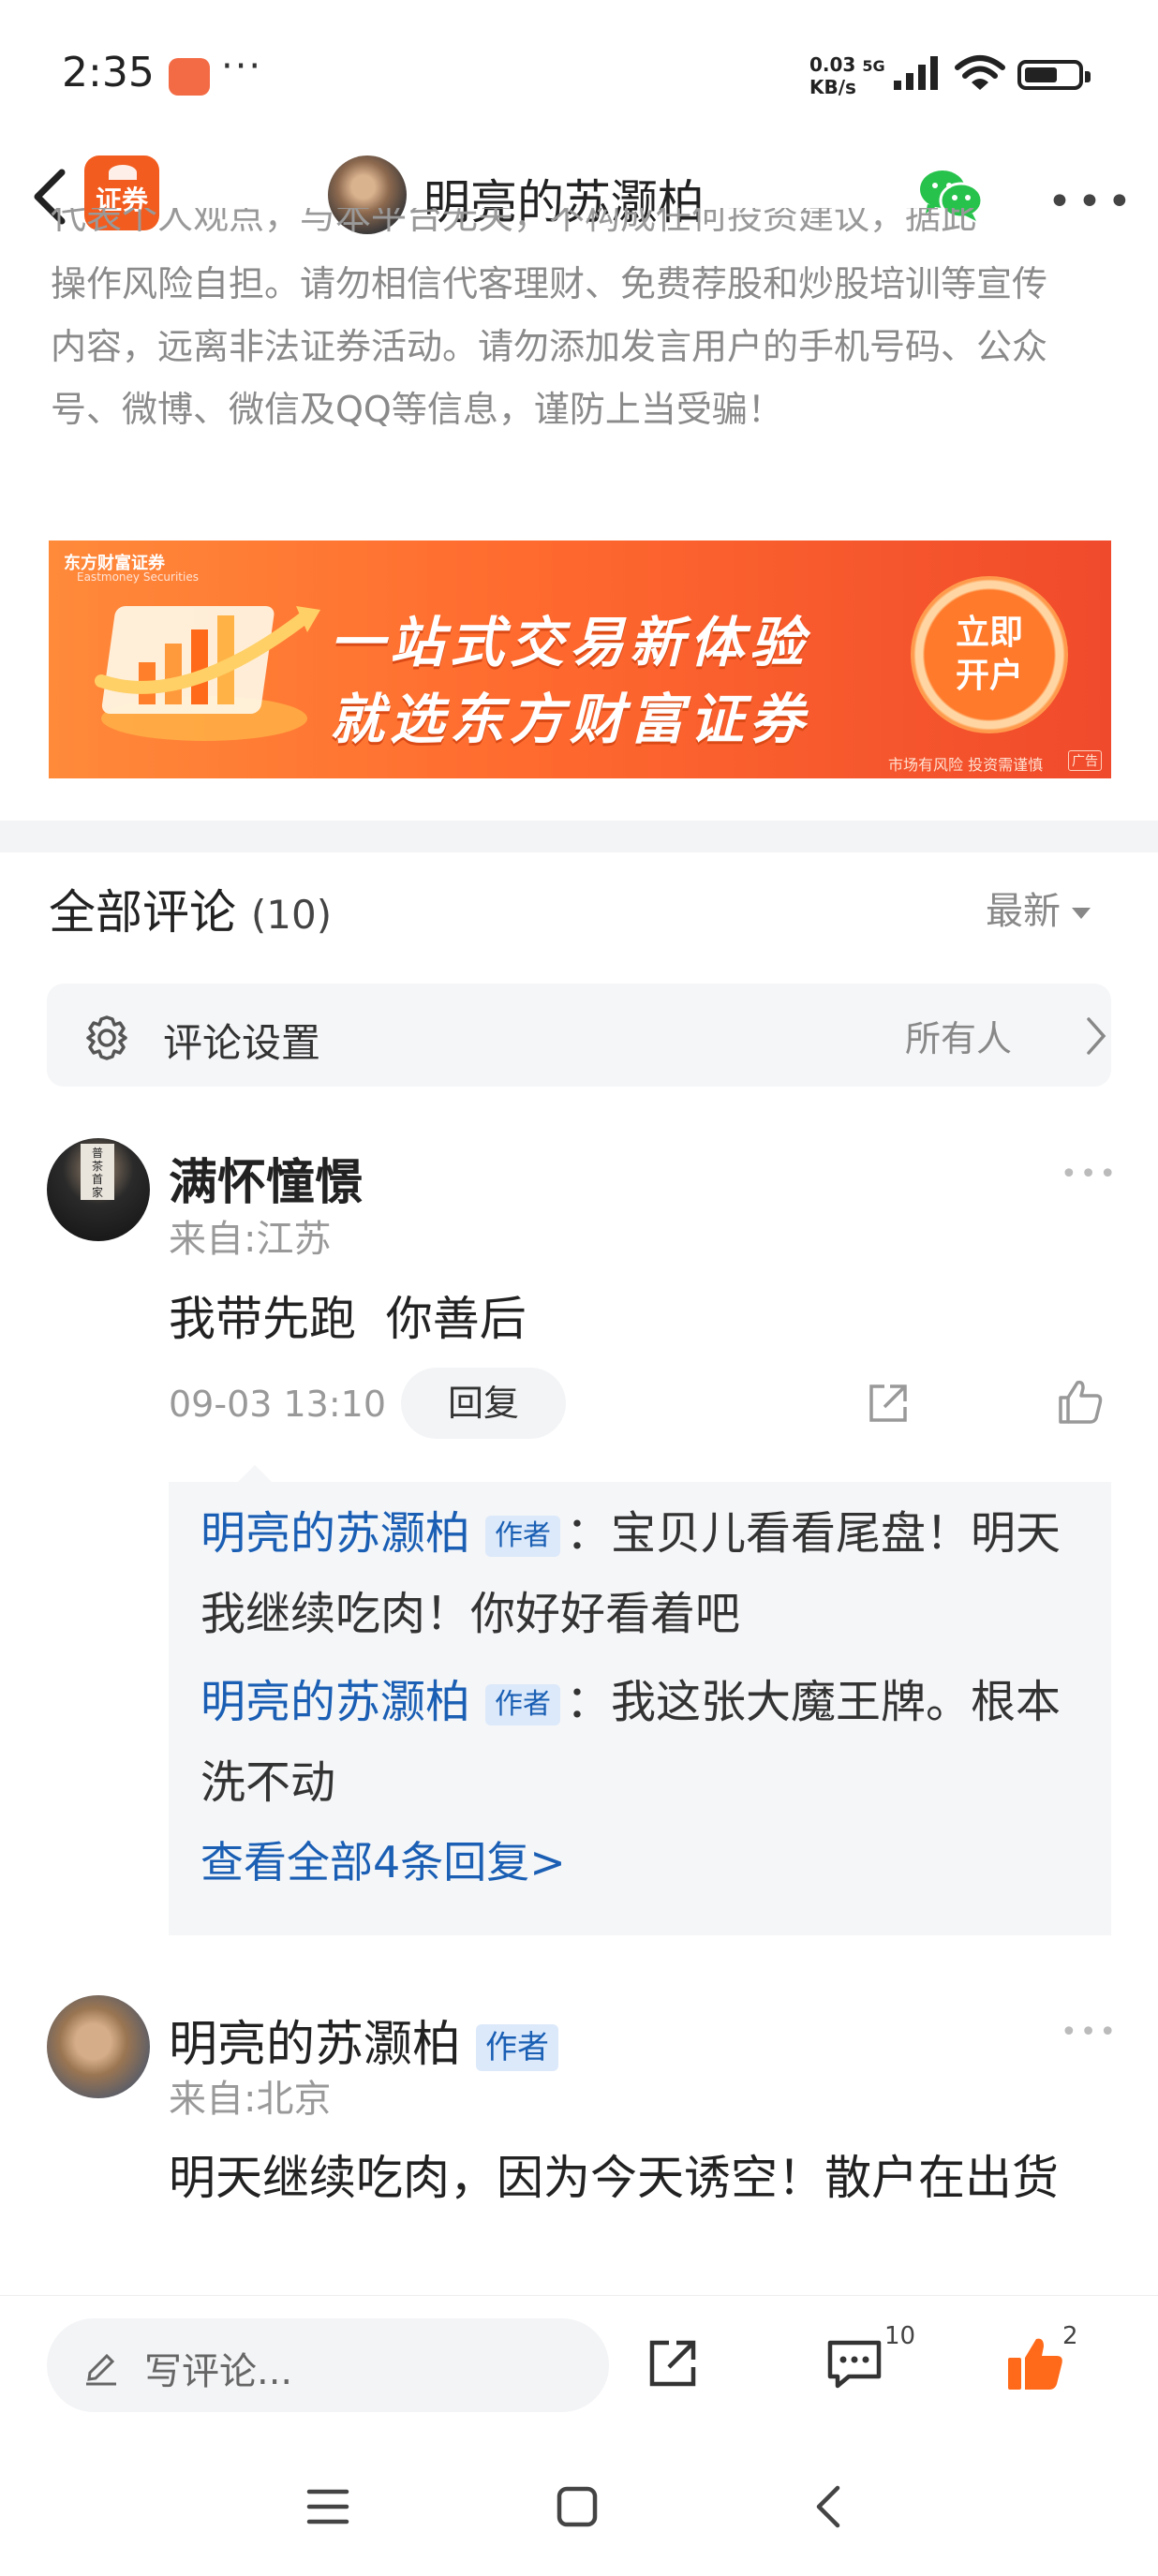 The height and width of the screenshot is (2576, 1158). What do you see at coordinates (959, 1038) in the screenshot?
I see `comment-settings-value: 所有人` at bounding box center [959, 1038].